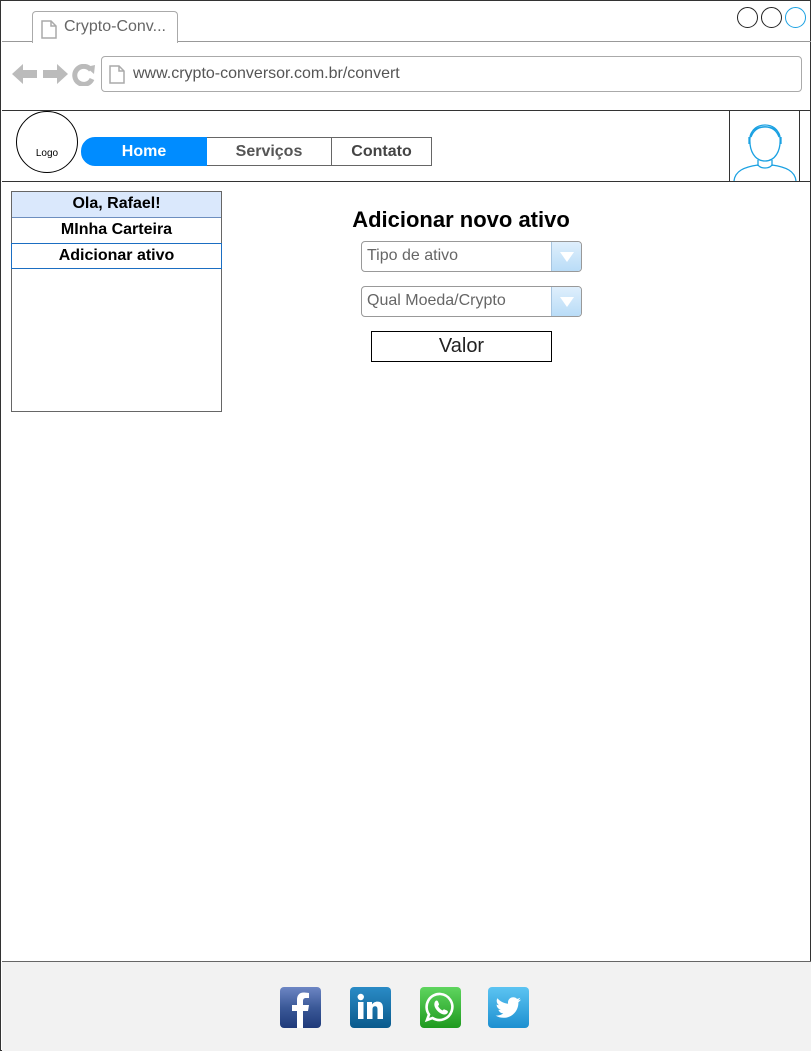 The image size is (811, 1051). What do you see at coordinates (25, 76) in the screenshot?
I see `back-arrow-icon` at bounding box center [25, 76].